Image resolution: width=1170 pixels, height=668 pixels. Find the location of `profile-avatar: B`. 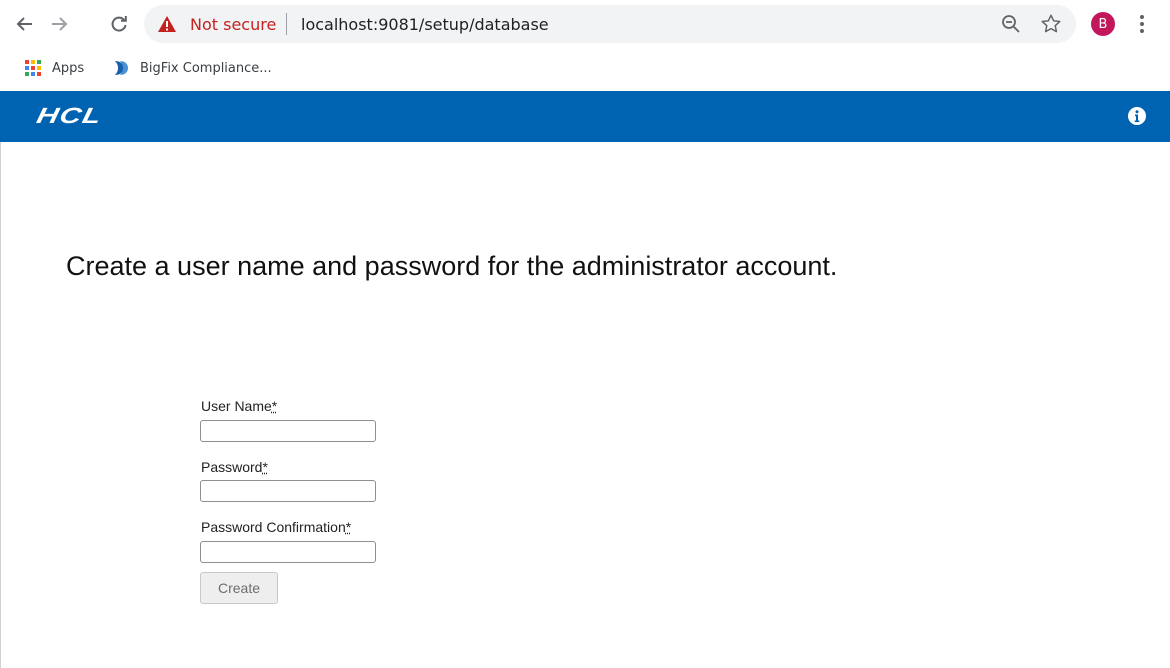

profile-avatar: B is located at coordinates (1103, 24).